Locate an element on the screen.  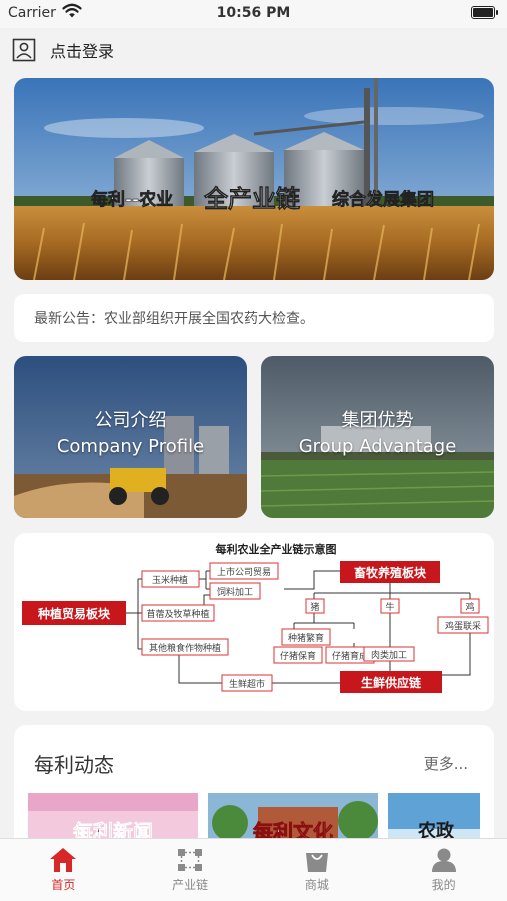
home-icon is located at coordinates (63, 860).